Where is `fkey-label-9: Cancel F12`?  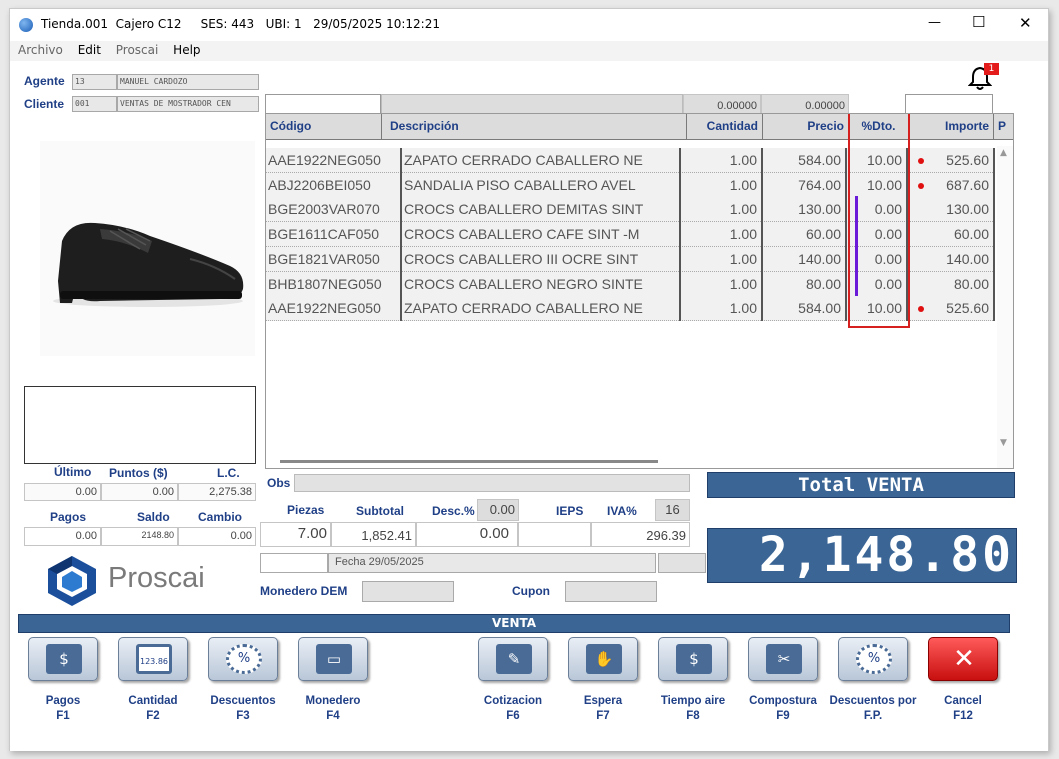 fkey-label-9: Cancel F12 is located at coordinates (963, 709).